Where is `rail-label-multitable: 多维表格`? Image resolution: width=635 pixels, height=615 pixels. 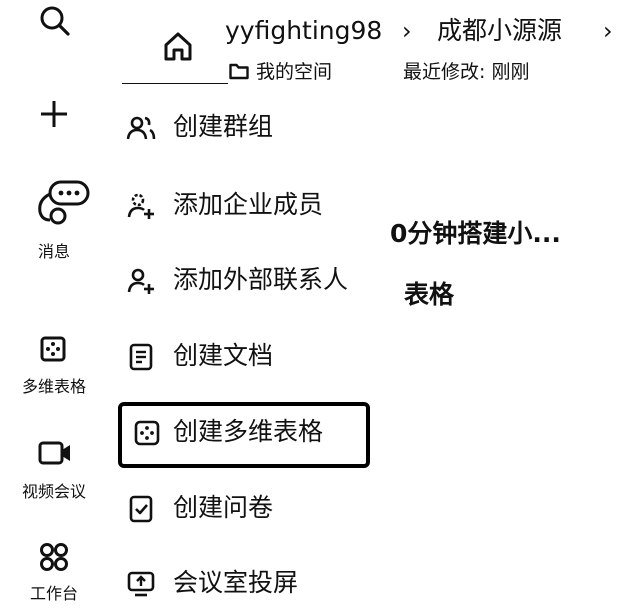 rail-label-multitable: 多维表格 is located at coordinates (54, 386).